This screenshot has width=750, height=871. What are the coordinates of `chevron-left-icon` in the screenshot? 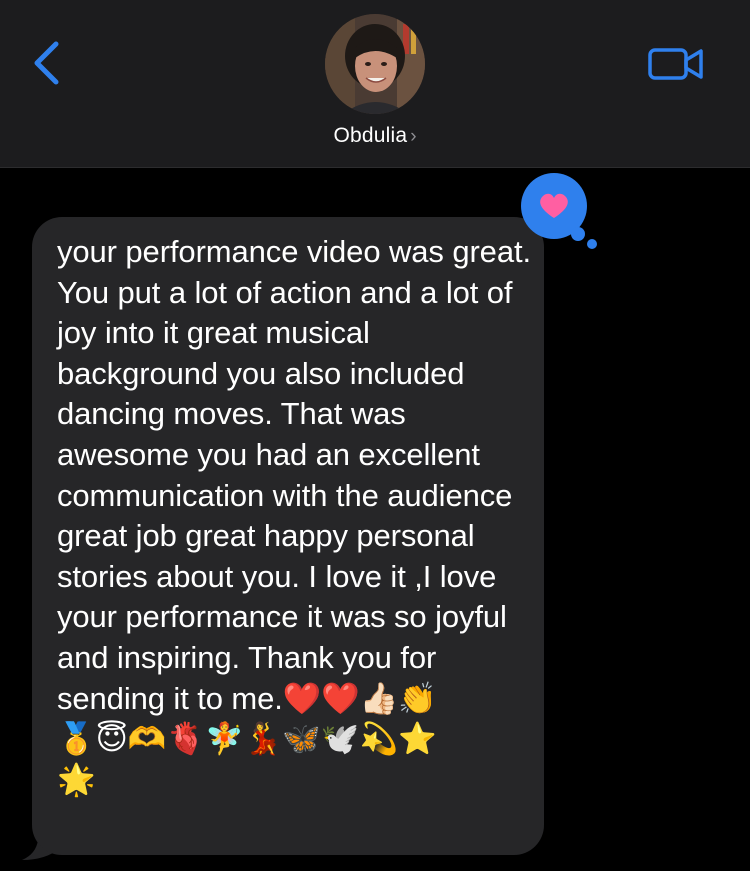 It's located at (48, 63).